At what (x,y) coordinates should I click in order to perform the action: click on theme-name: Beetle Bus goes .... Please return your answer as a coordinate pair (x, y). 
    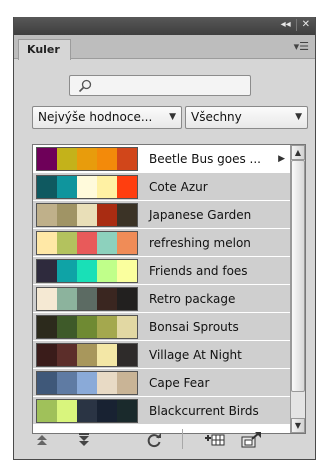
    Looking at the image, I should click on (205, 159).